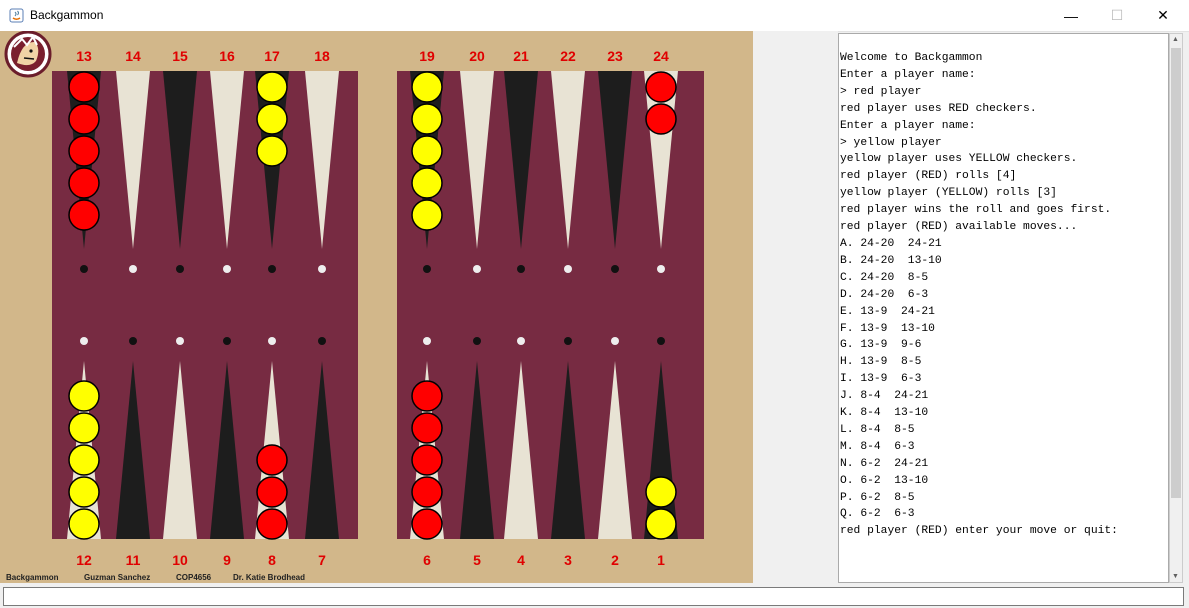 Image resolution: width=1189 pixels, height=608 pixels. I want to click on point-number-label: 11, so click(133, 560).